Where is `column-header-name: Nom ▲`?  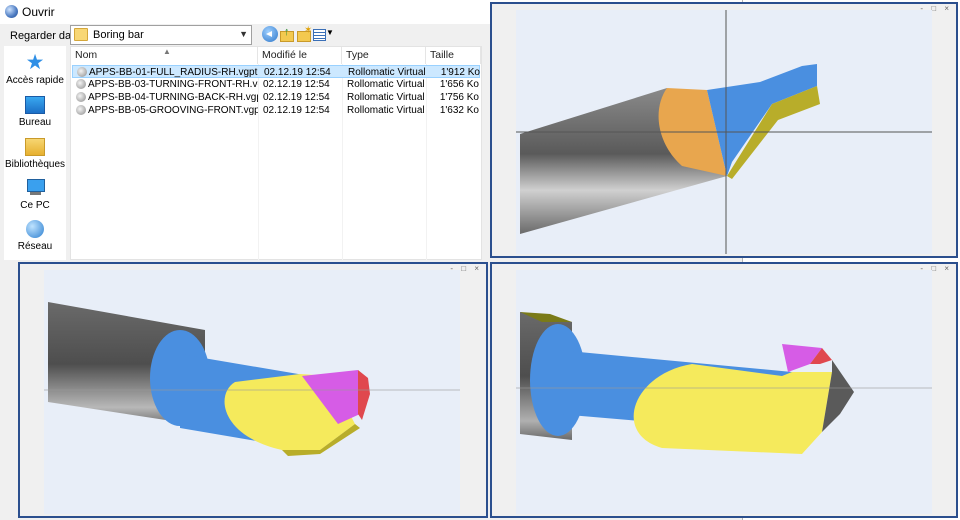
column-header-name: Nom ▲ is located at coordinates (164, 55).